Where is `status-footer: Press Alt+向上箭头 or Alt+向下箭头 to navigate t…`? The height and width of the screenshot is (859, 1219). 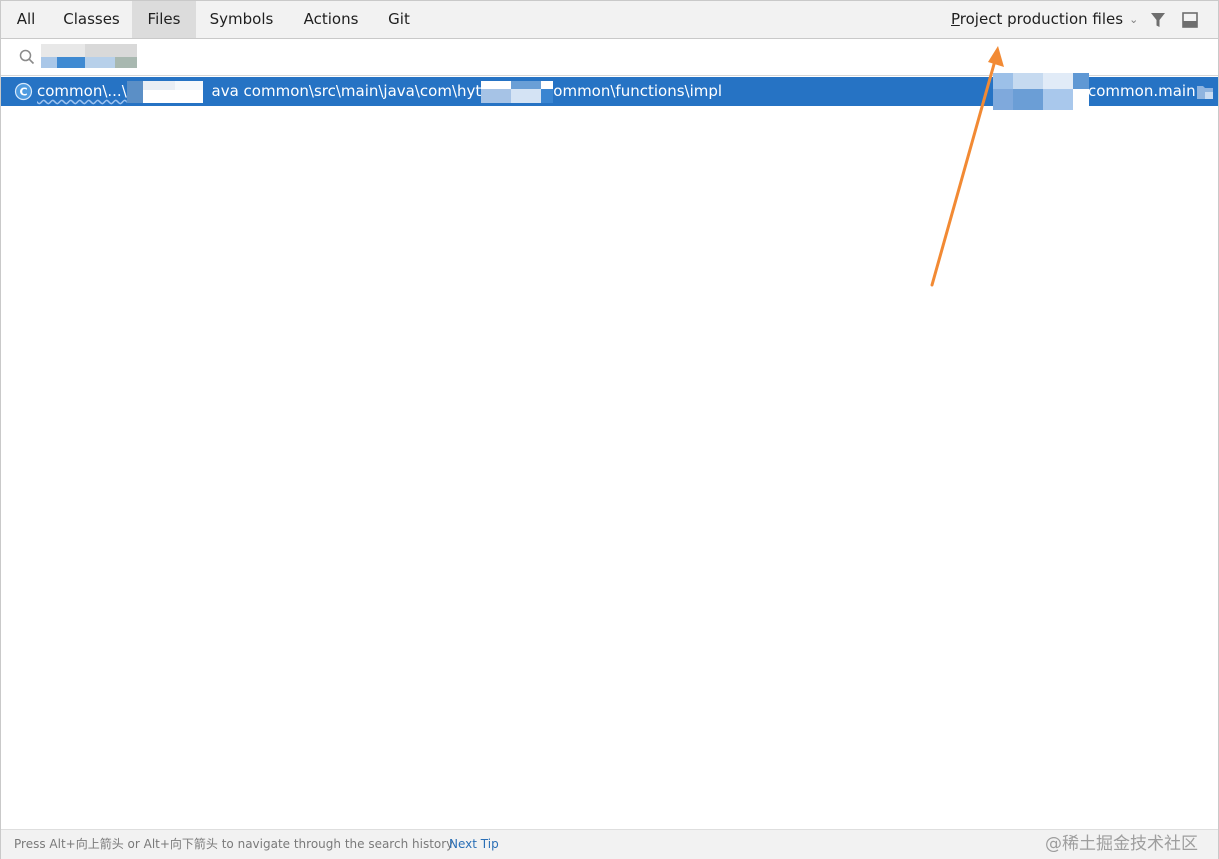 status-footer: Press Alt+向上箭头 or Alt+向下箭头 to navigate t… is located at coordinates (609, 844).